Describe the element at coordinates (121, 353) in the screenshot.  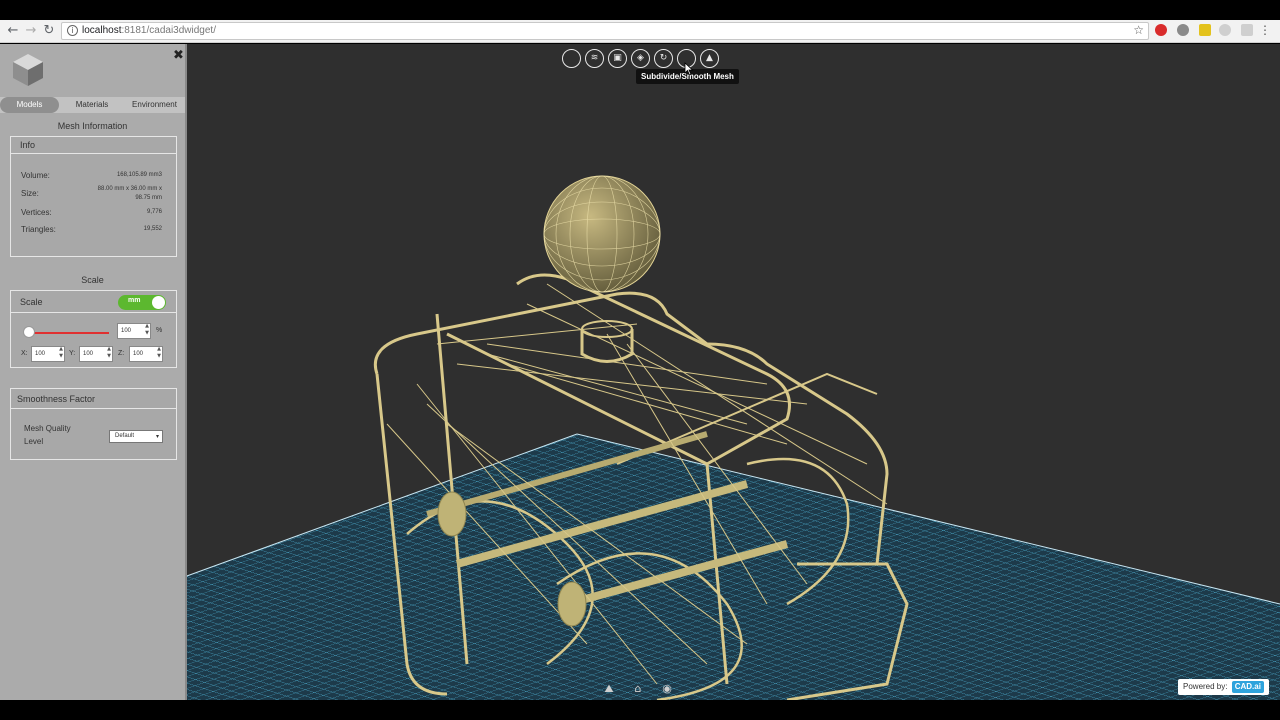
I see `z-label: Z:` at that location.